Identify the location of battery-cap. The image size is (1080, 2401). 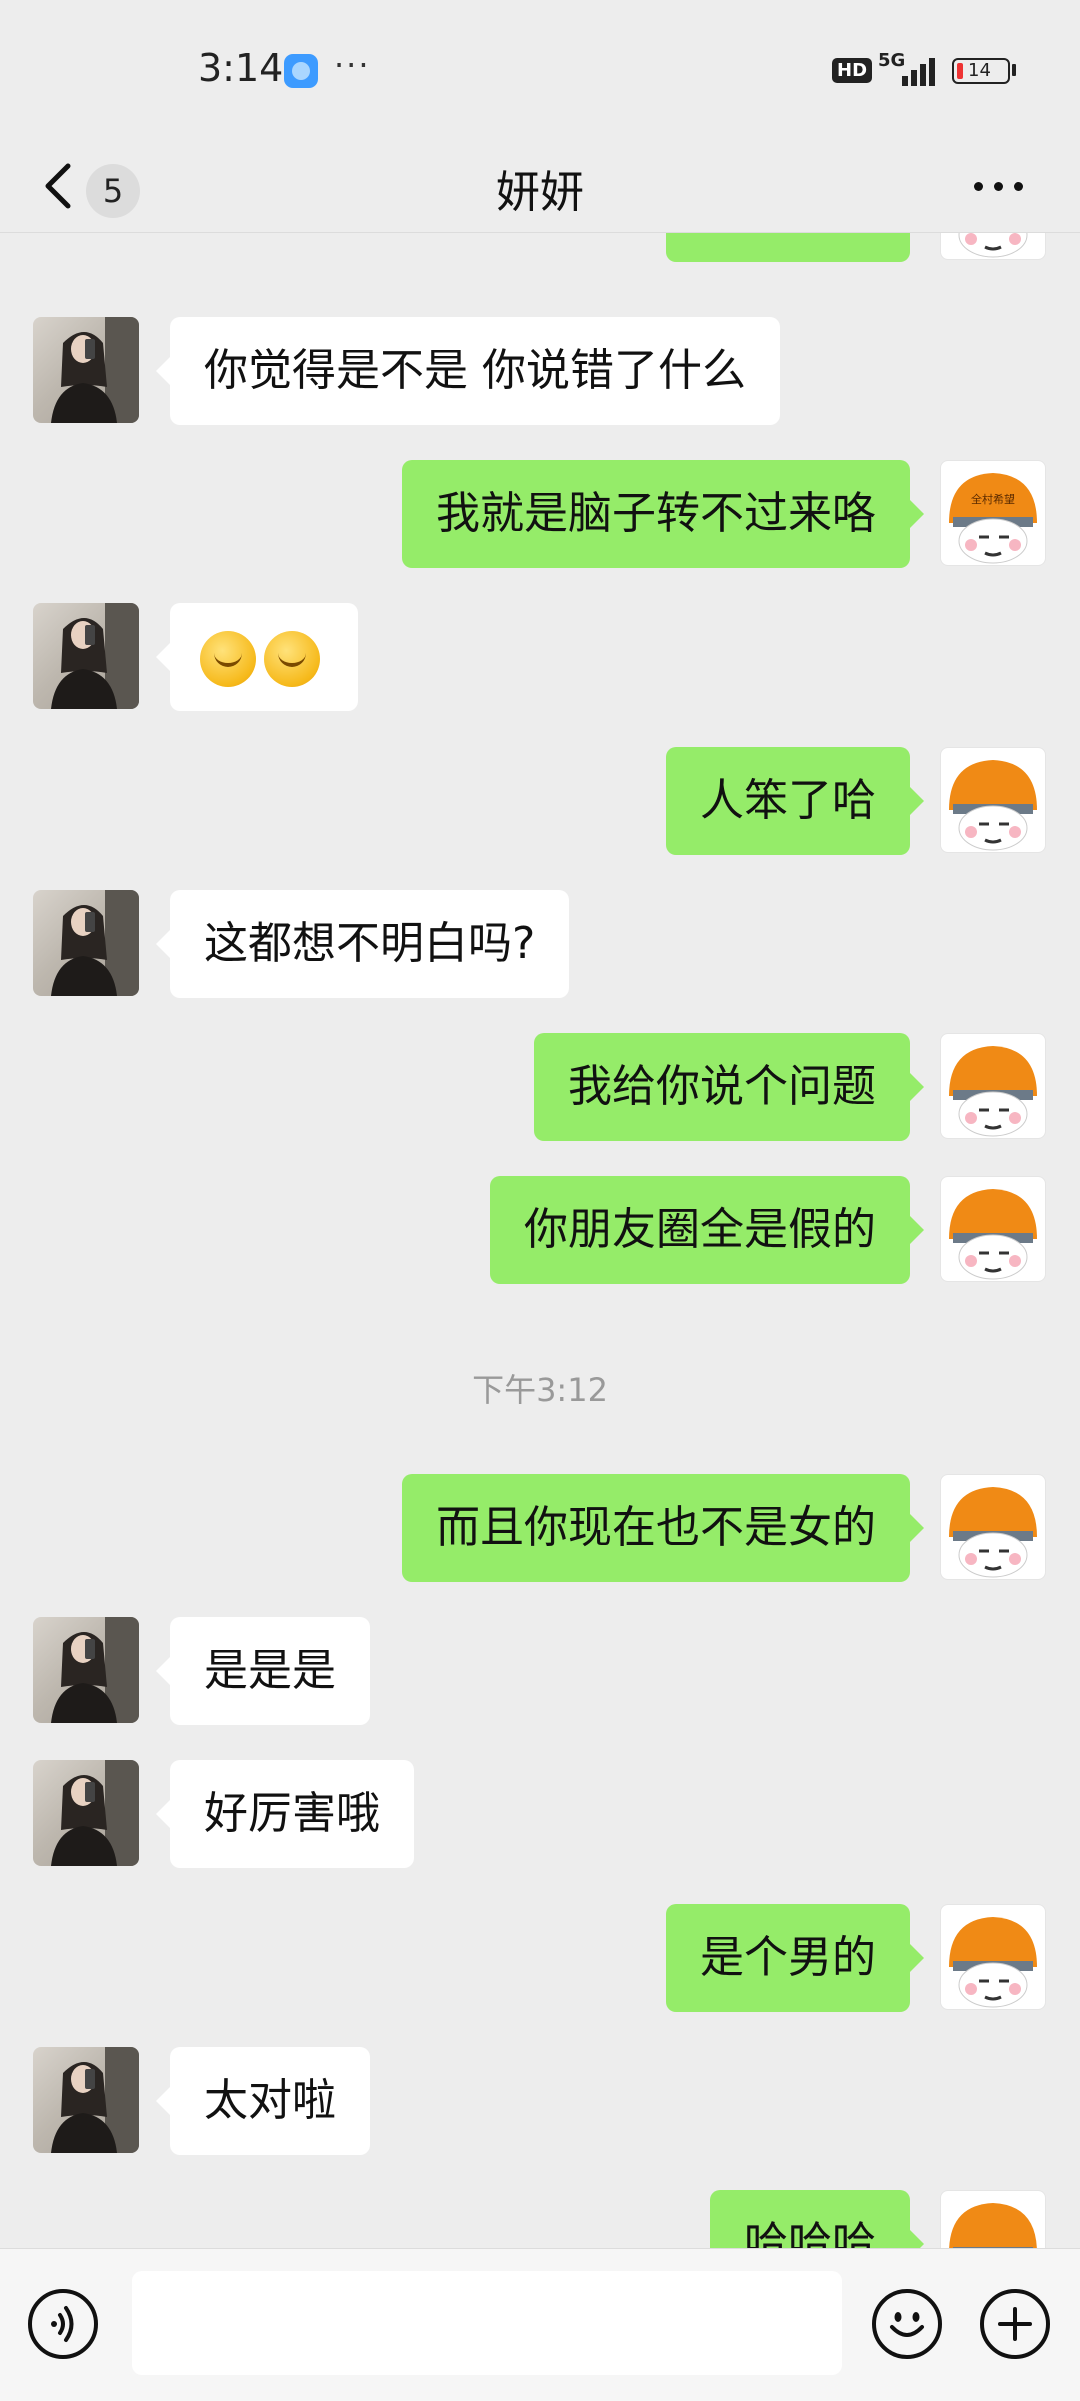
(1014, 70).